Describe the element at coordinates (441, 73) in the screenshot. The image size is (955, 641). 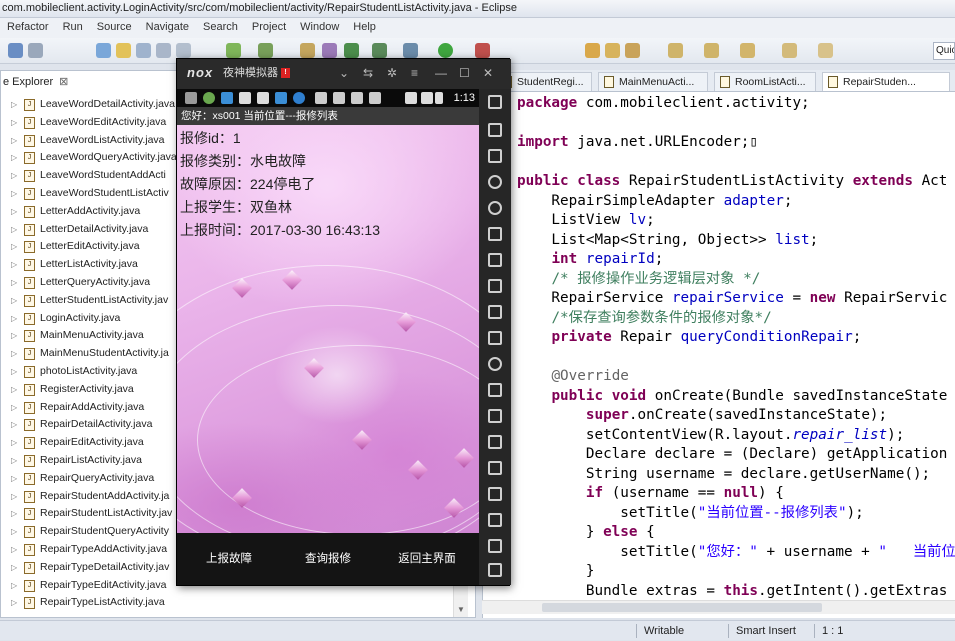
I see `minimize-icon: —` at that location.